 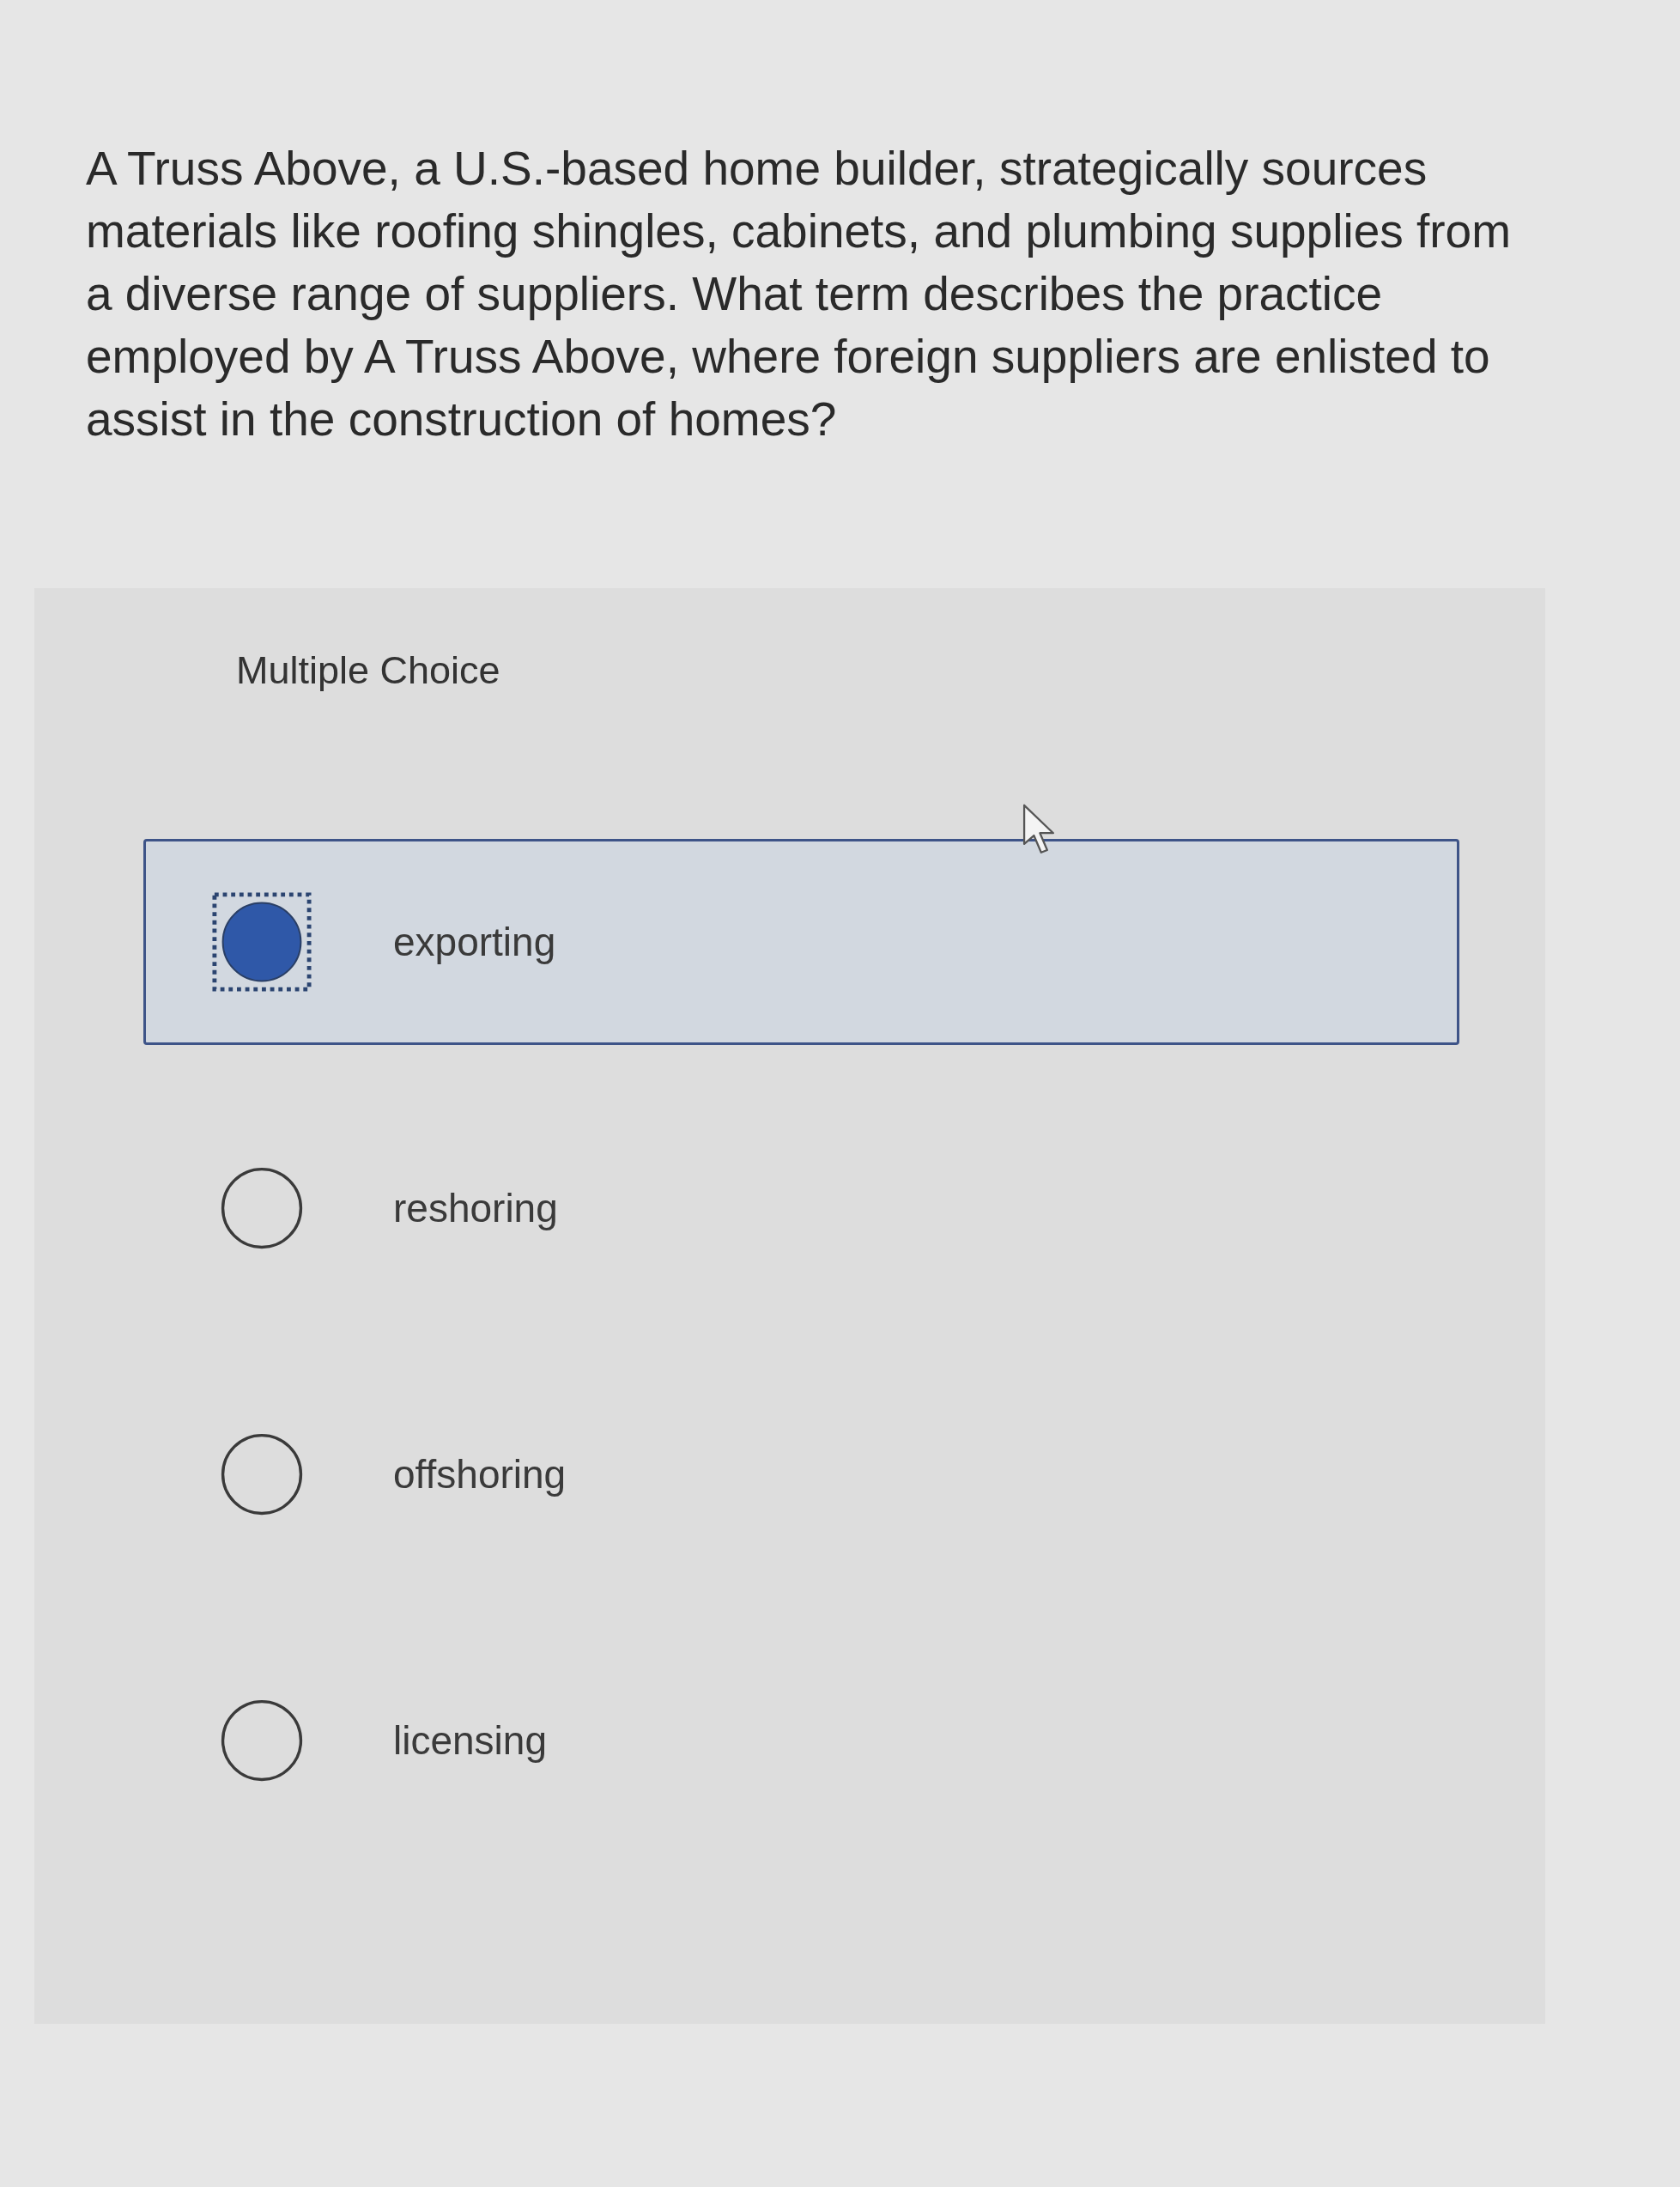 I want to click on answer-option: licensing, so click(x=801, y=1740).